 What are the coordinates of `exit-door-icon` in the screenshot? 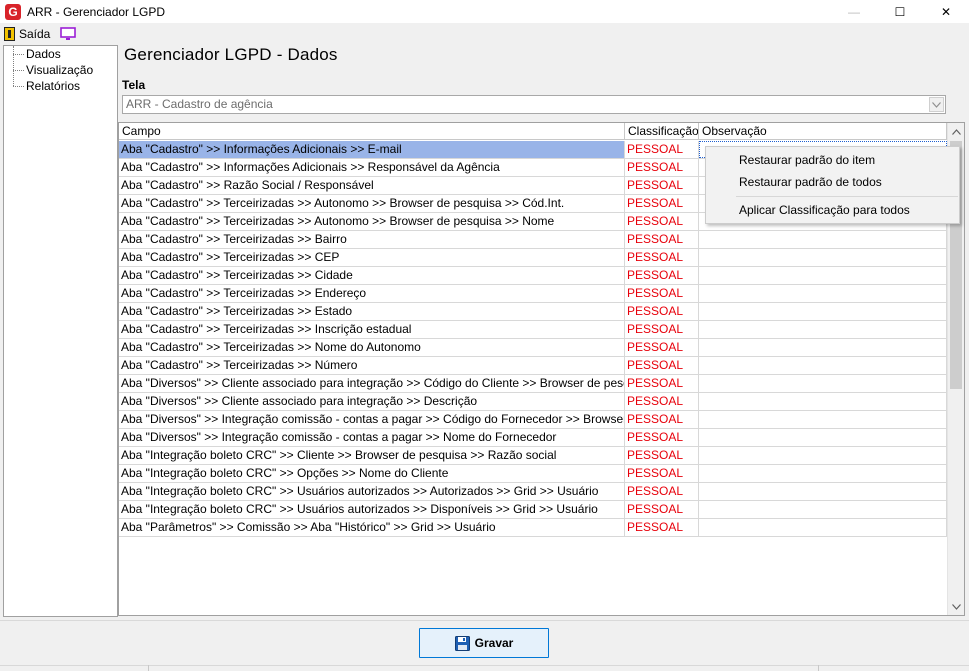 It's located at (9, 34).